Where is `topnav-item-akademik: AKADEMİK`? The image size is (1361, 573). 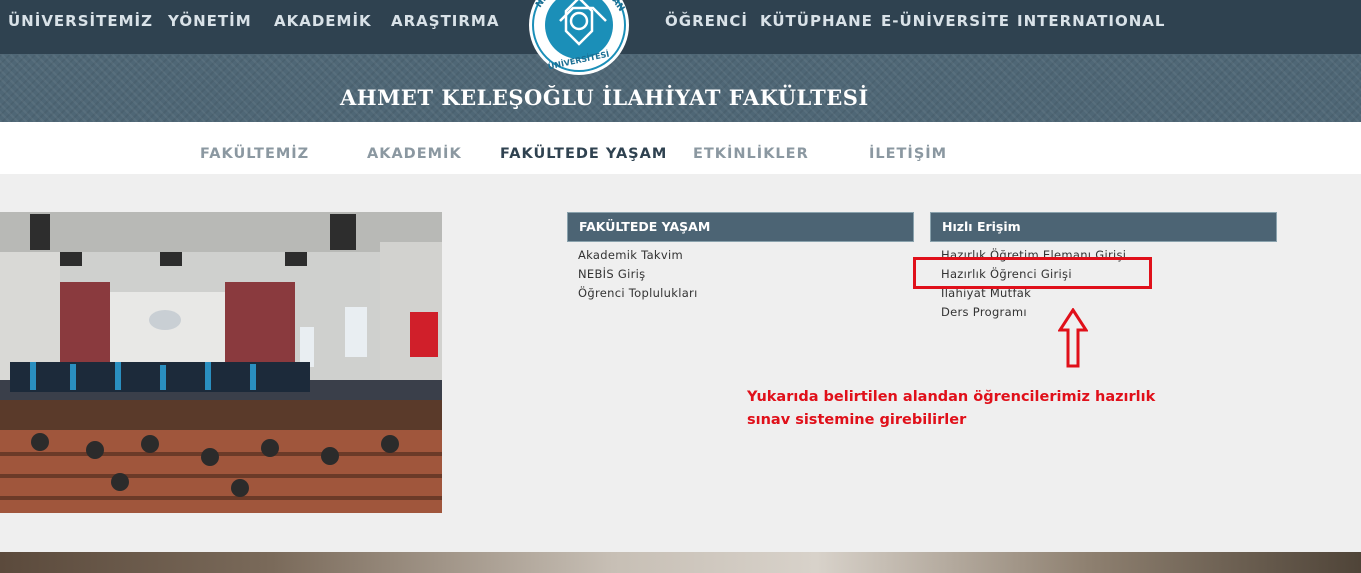
topnav-item-akademik: AKADEMİK is located at coordinates (323, 21).